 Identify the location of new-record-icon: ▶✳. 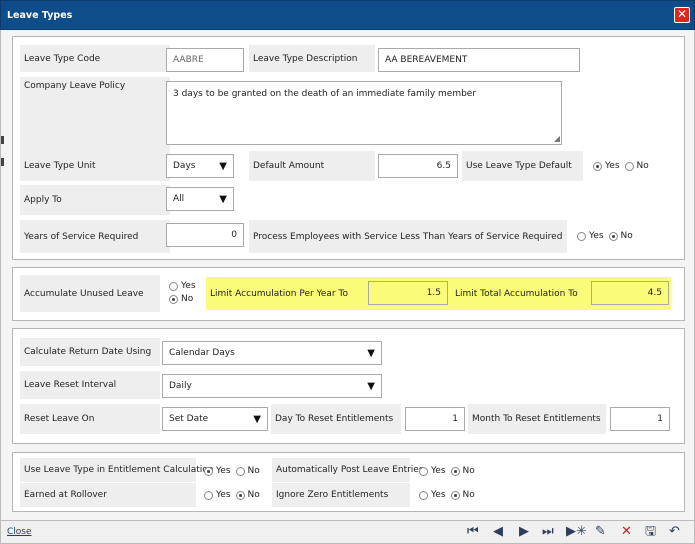
(576, 532).